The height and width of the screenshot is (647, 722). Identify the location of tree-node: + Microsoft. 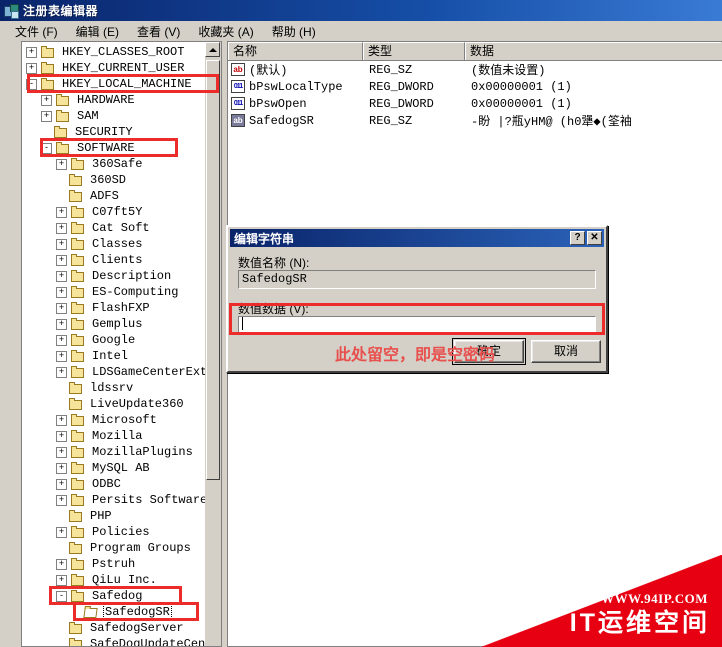
(115, 420).